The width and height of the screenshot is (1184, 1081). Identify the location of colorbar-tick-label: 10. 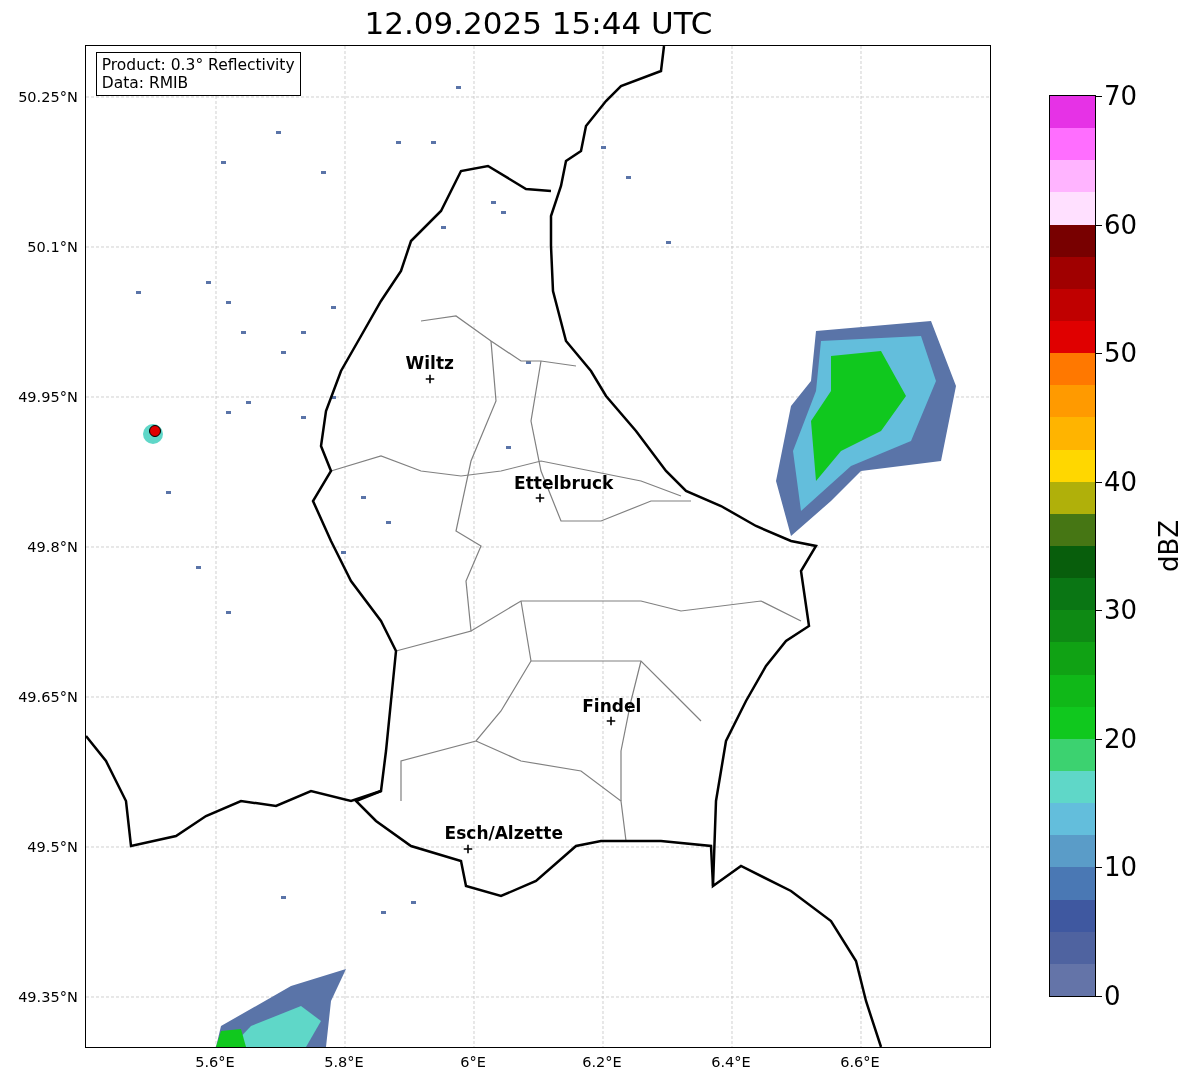
(1121, 867).